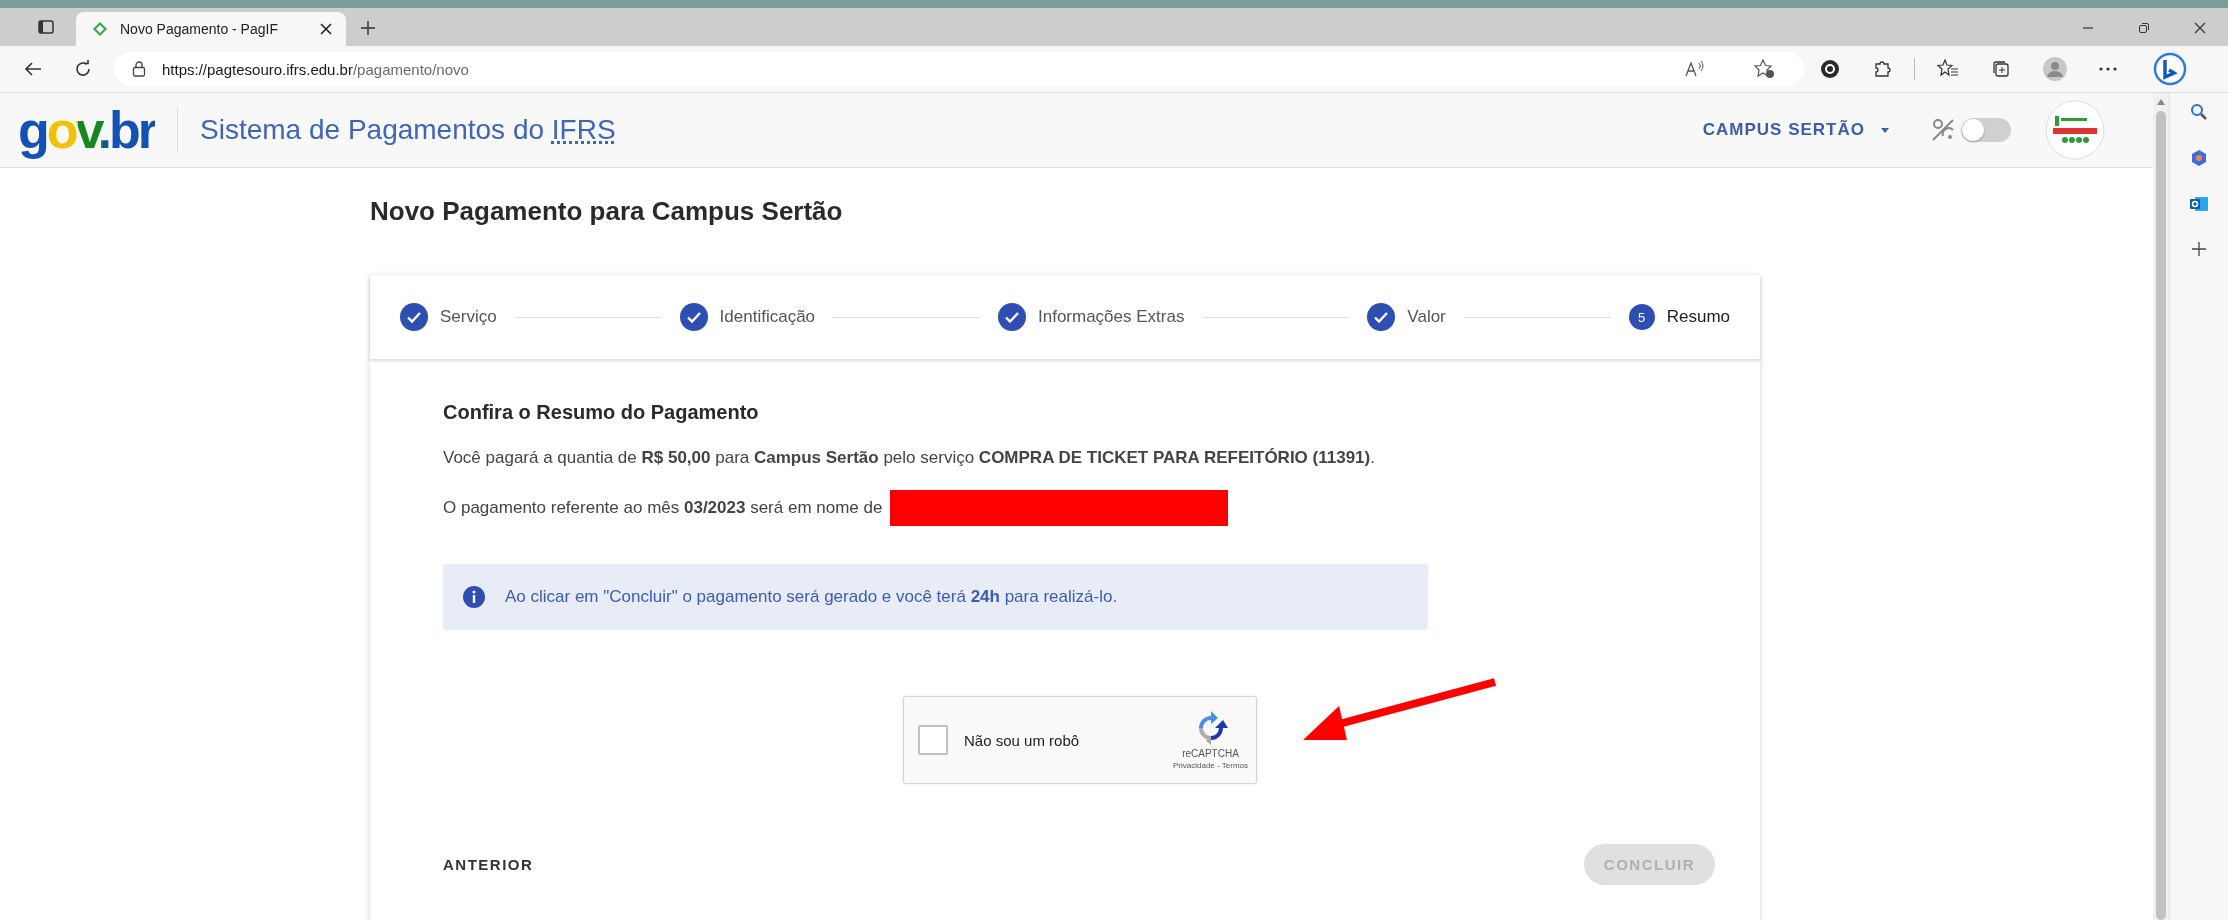 The height and width of the screenshot is (920, 2228). What do you see at coordinates (83, 69) in the screenshot?
I see `refresh-icon` at bounding box center [83, 69].